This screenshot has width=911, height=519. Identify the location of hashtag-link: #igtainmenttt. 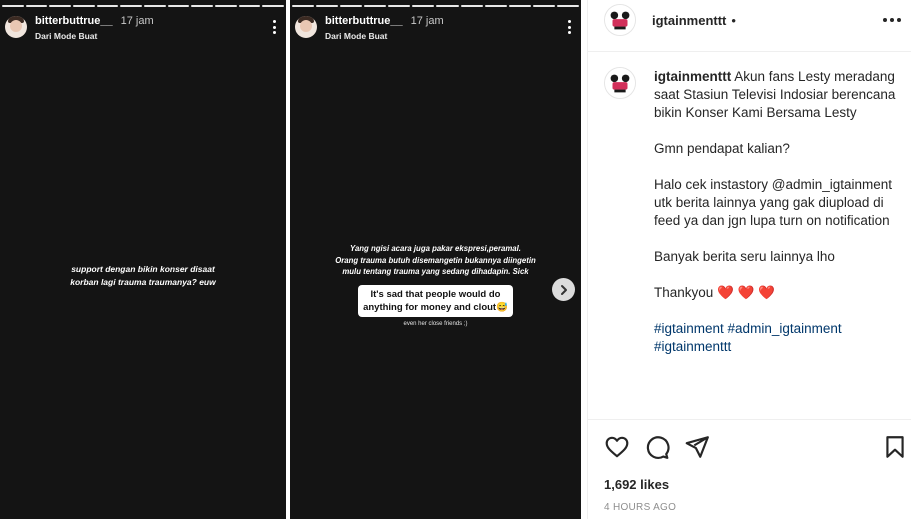
(692, 346).